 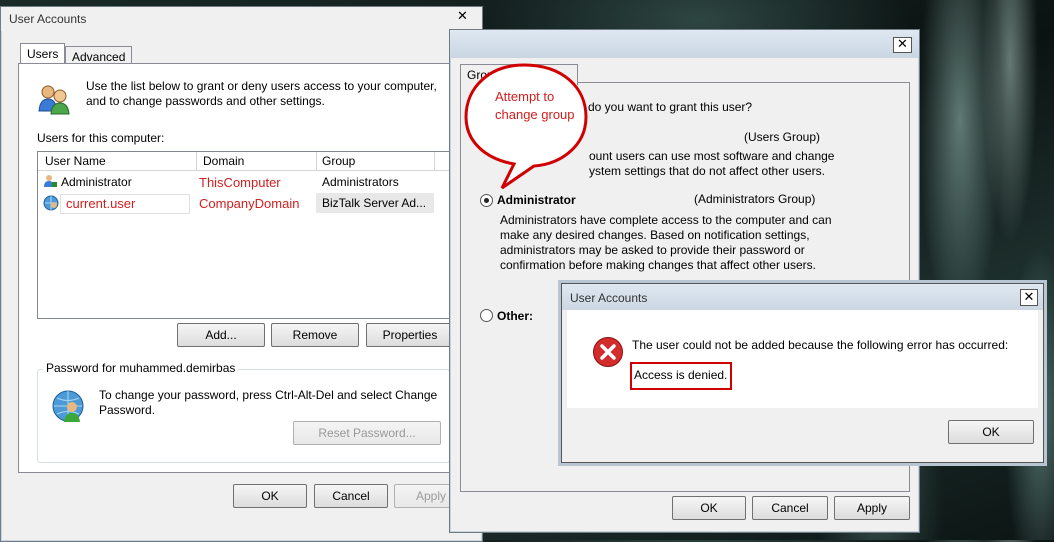 What do you see at coordinates (684, 44) in the screenshot?
I see `title-bar: ✕` at bounding box center [684, 44].